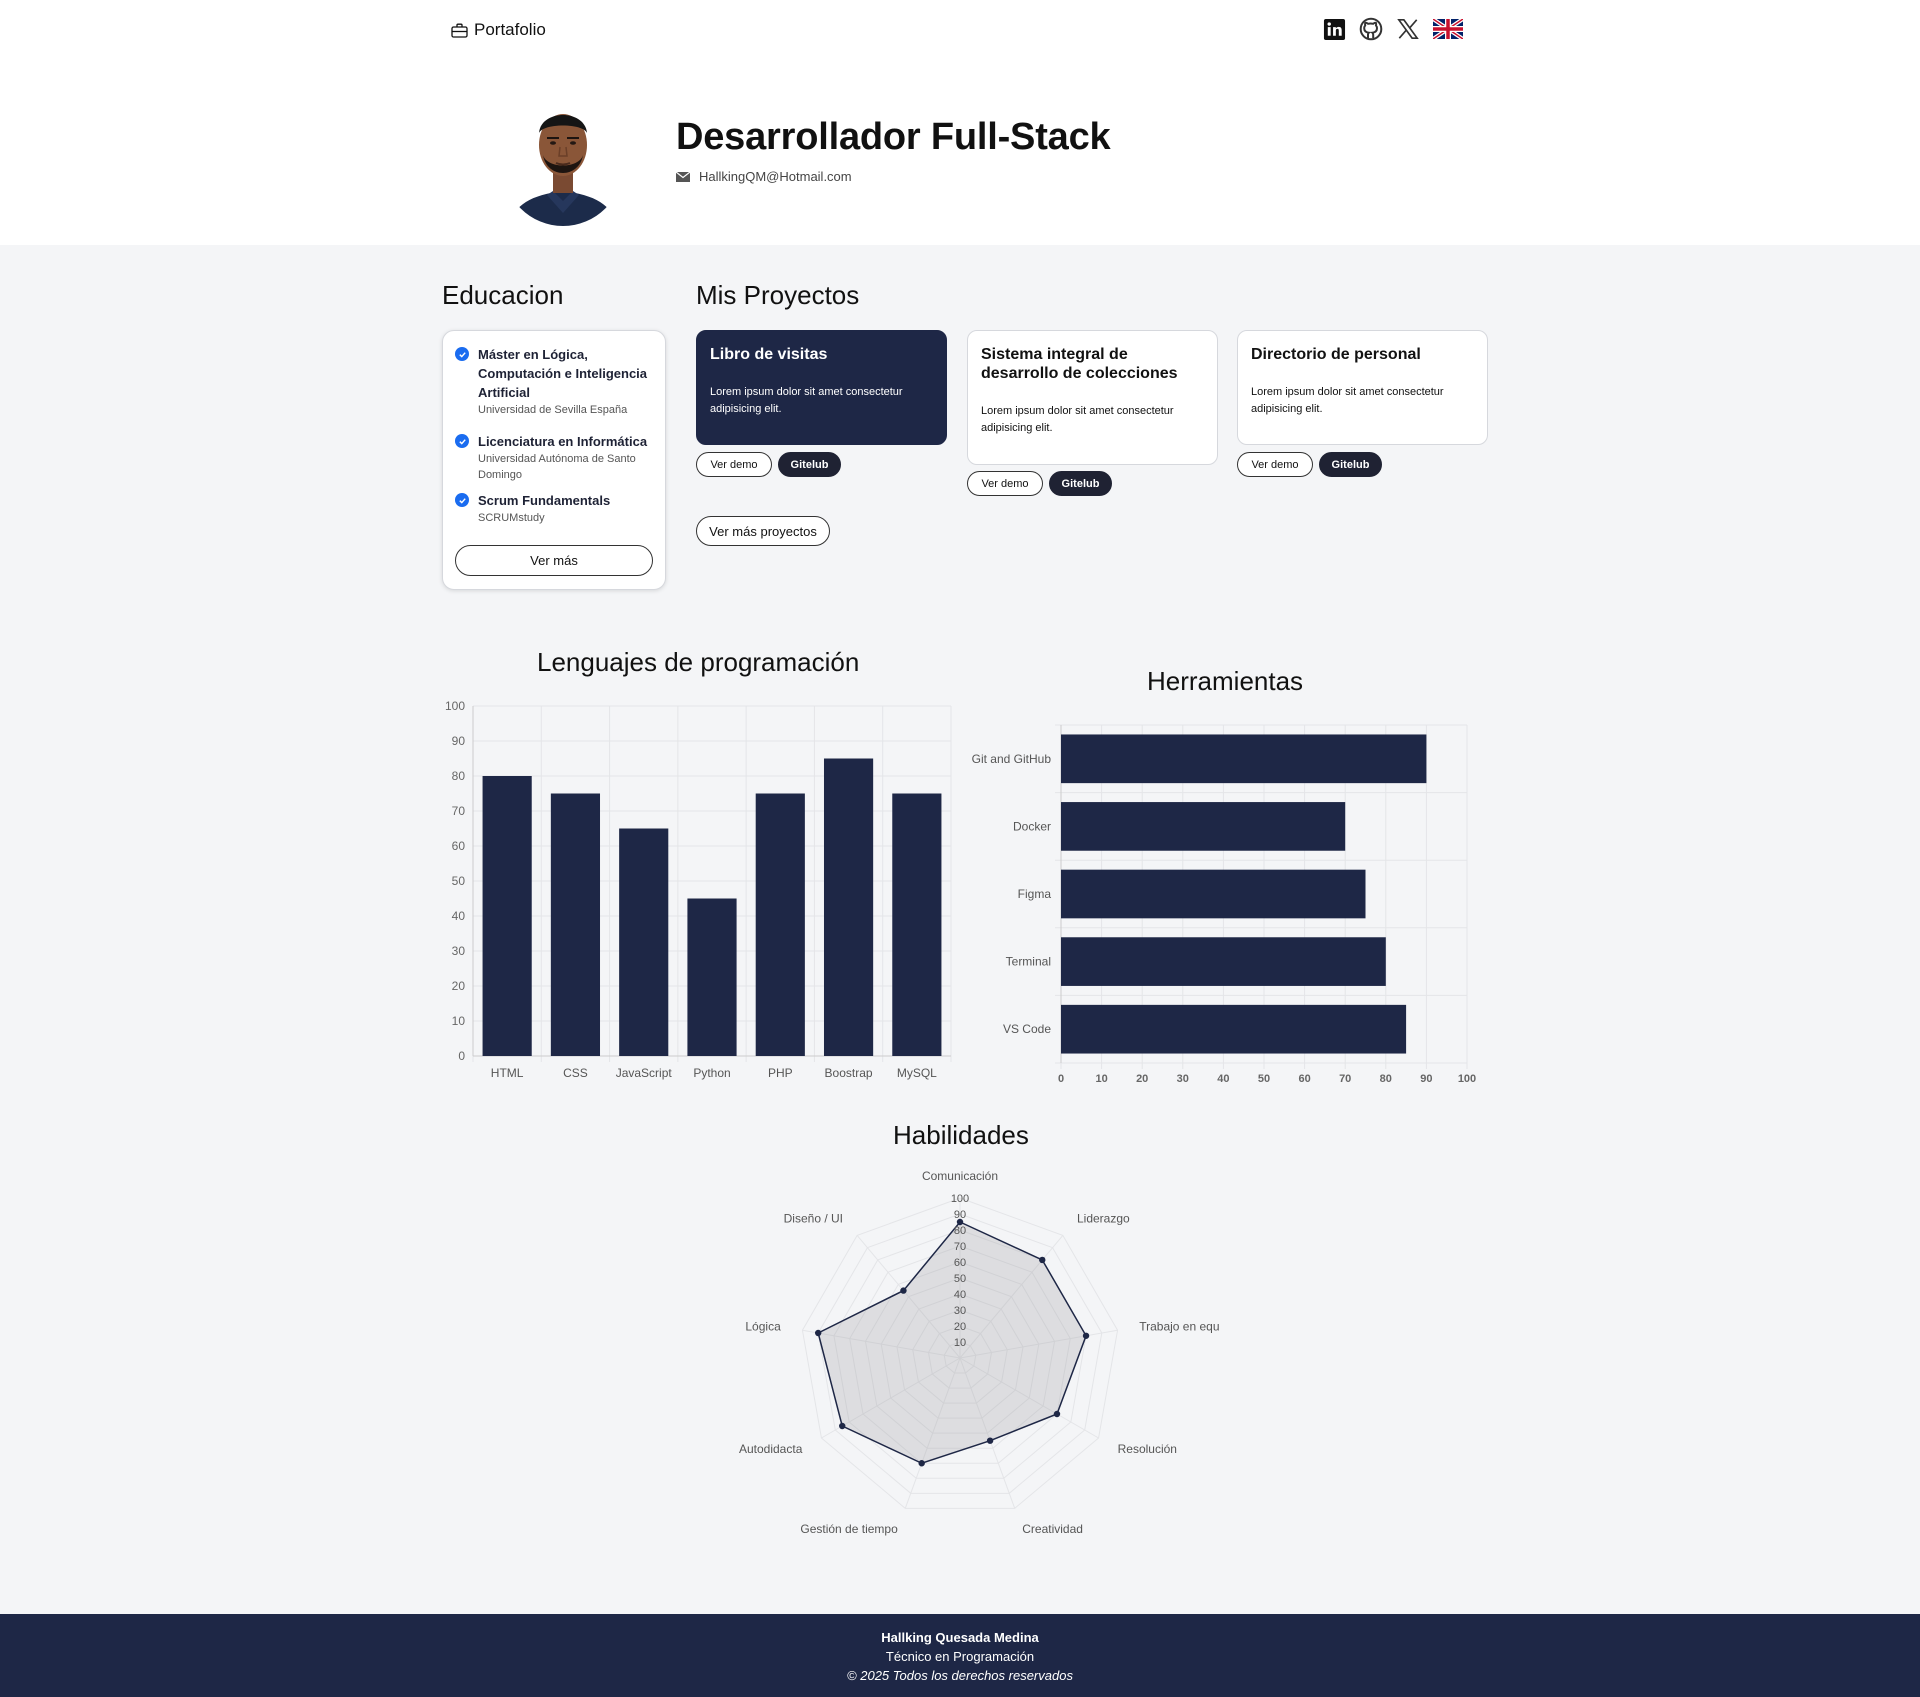 Image resolution: width=1920 pixels, height=1697 pixels. What do you see at coordinates (461, 1056) in the screenshot?
I see `y-tick-label: 0` at bounding box center [461, 1056].